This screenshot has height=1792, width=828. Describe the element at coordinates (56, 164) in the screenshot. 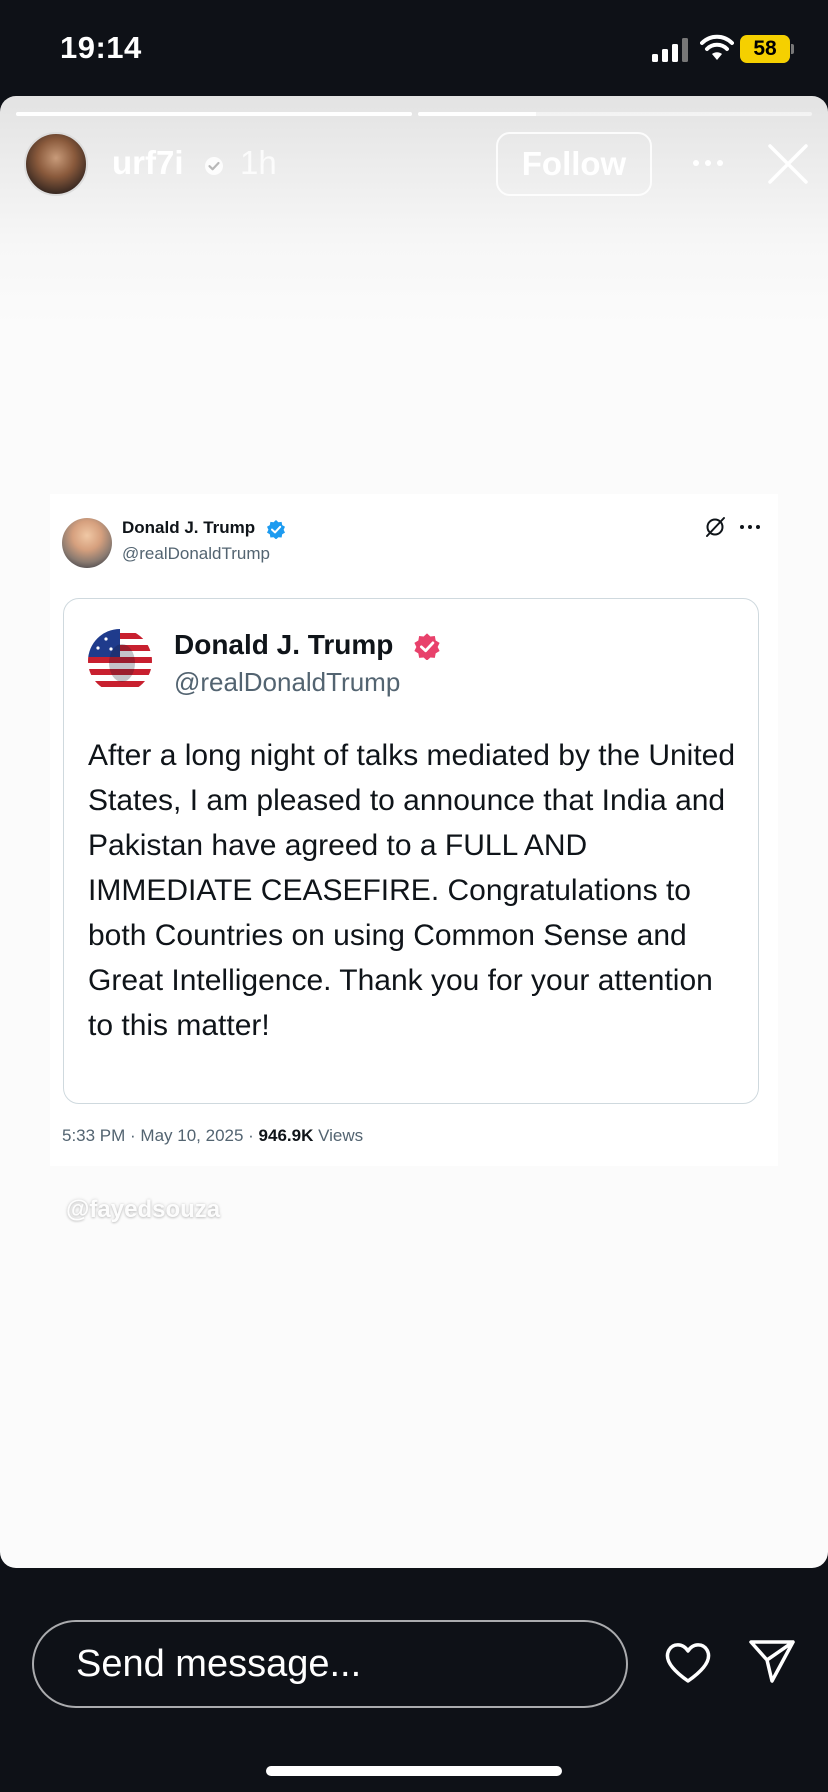

I see `story-author-avatar` at that location.